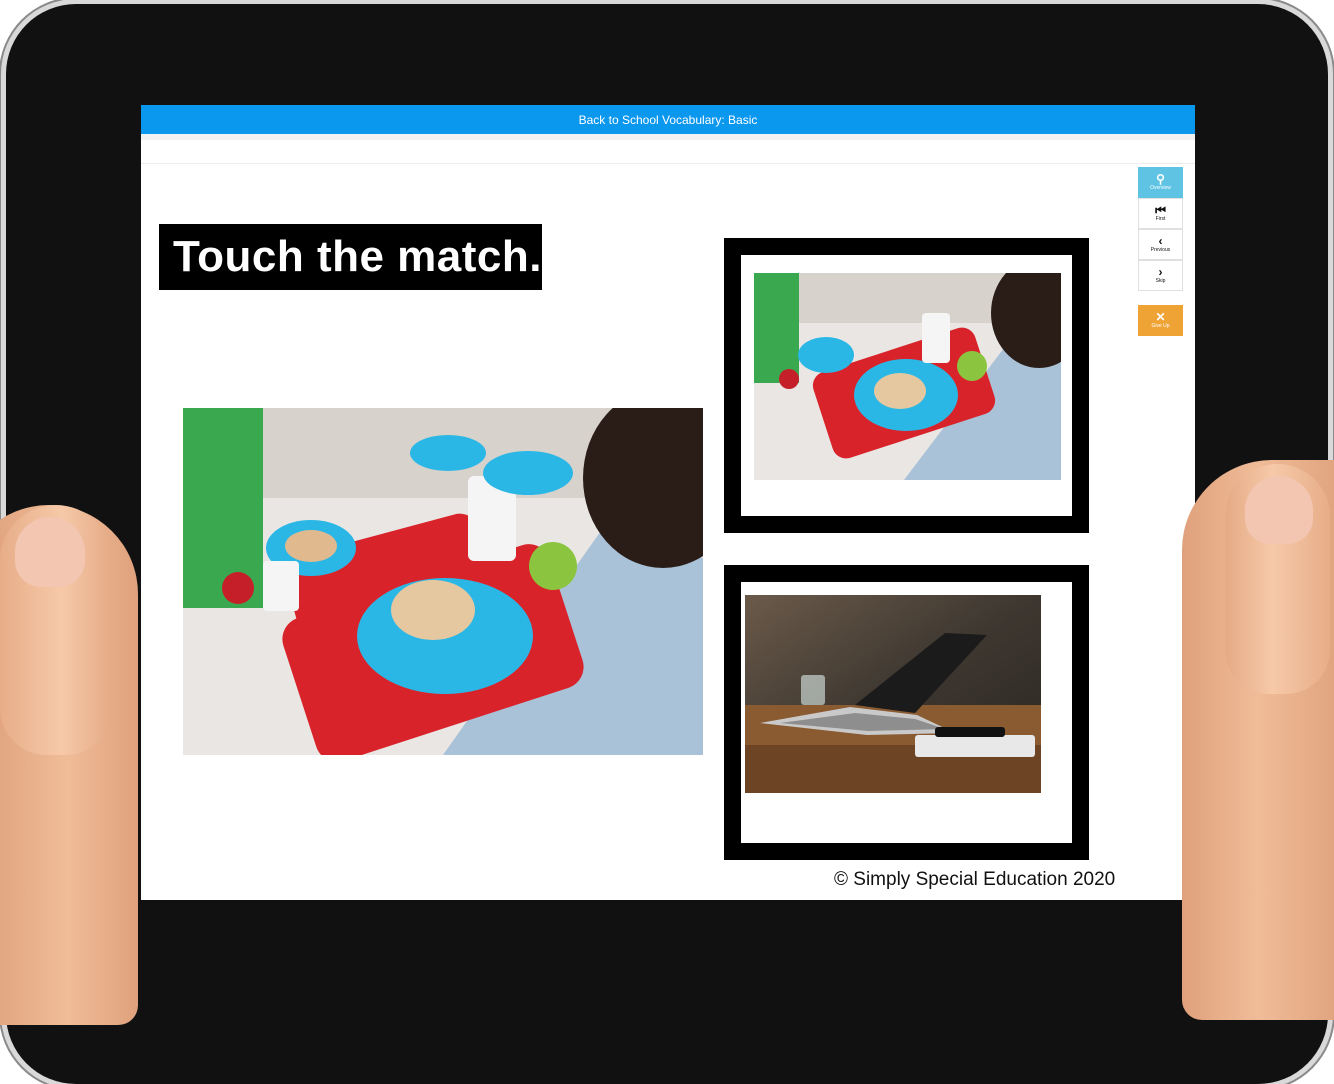 The height and width of the screenshot is (1084, 1334). I want to click on window-title: Back to School Vocabulary: Basic, so click(668, 119).